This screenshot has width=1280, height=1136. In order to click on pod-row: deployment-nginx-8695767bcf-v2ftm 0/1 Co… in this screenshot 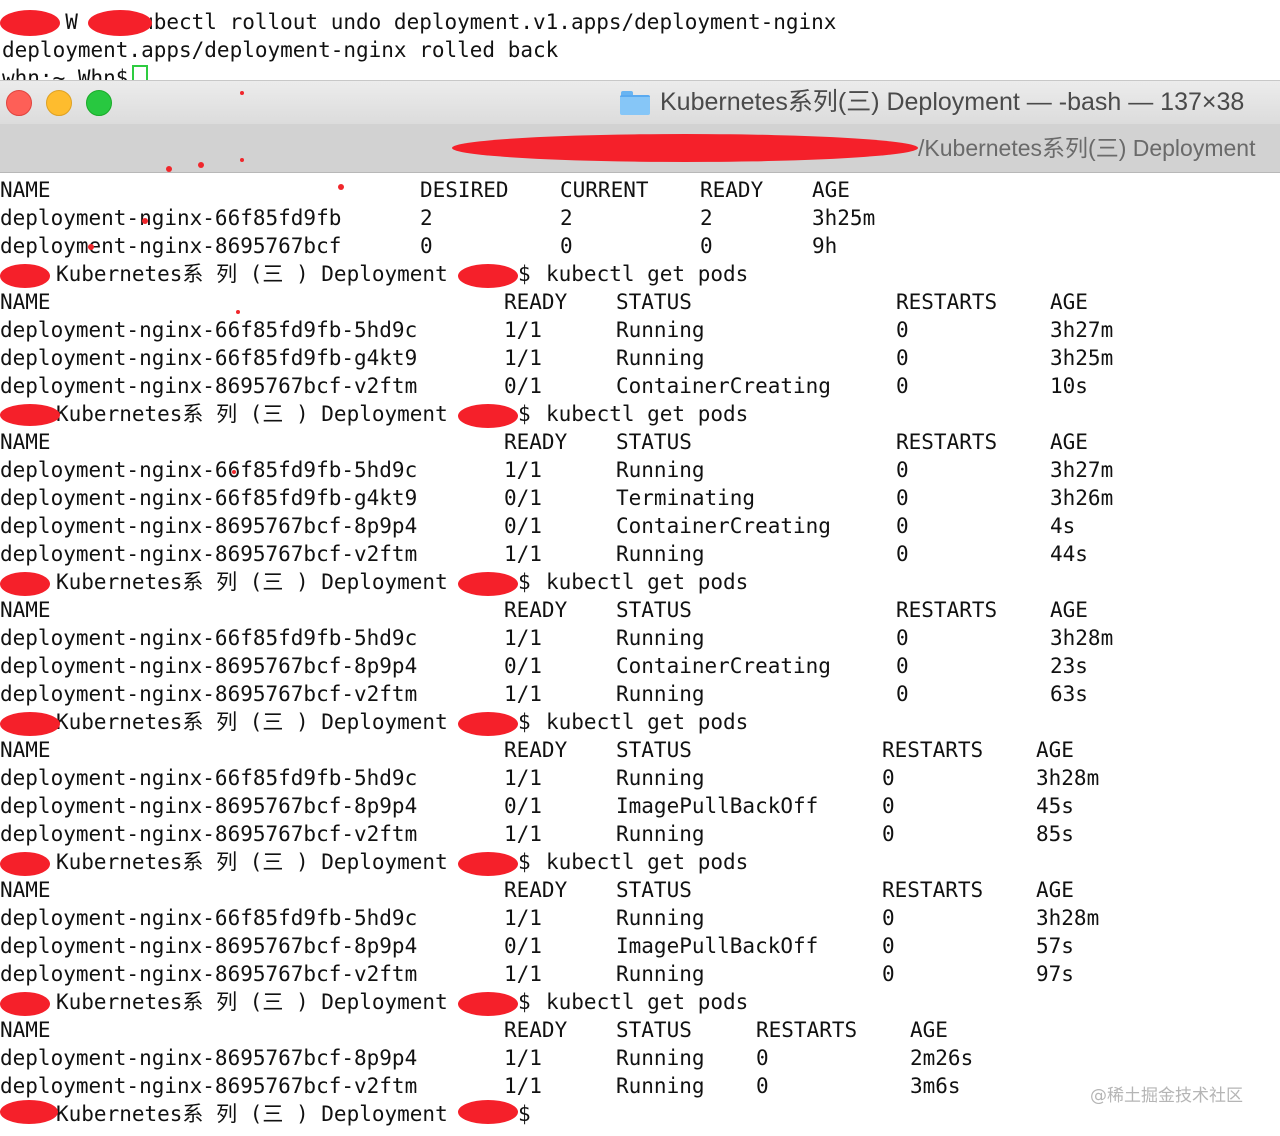, I will do `click(640, 386)`.